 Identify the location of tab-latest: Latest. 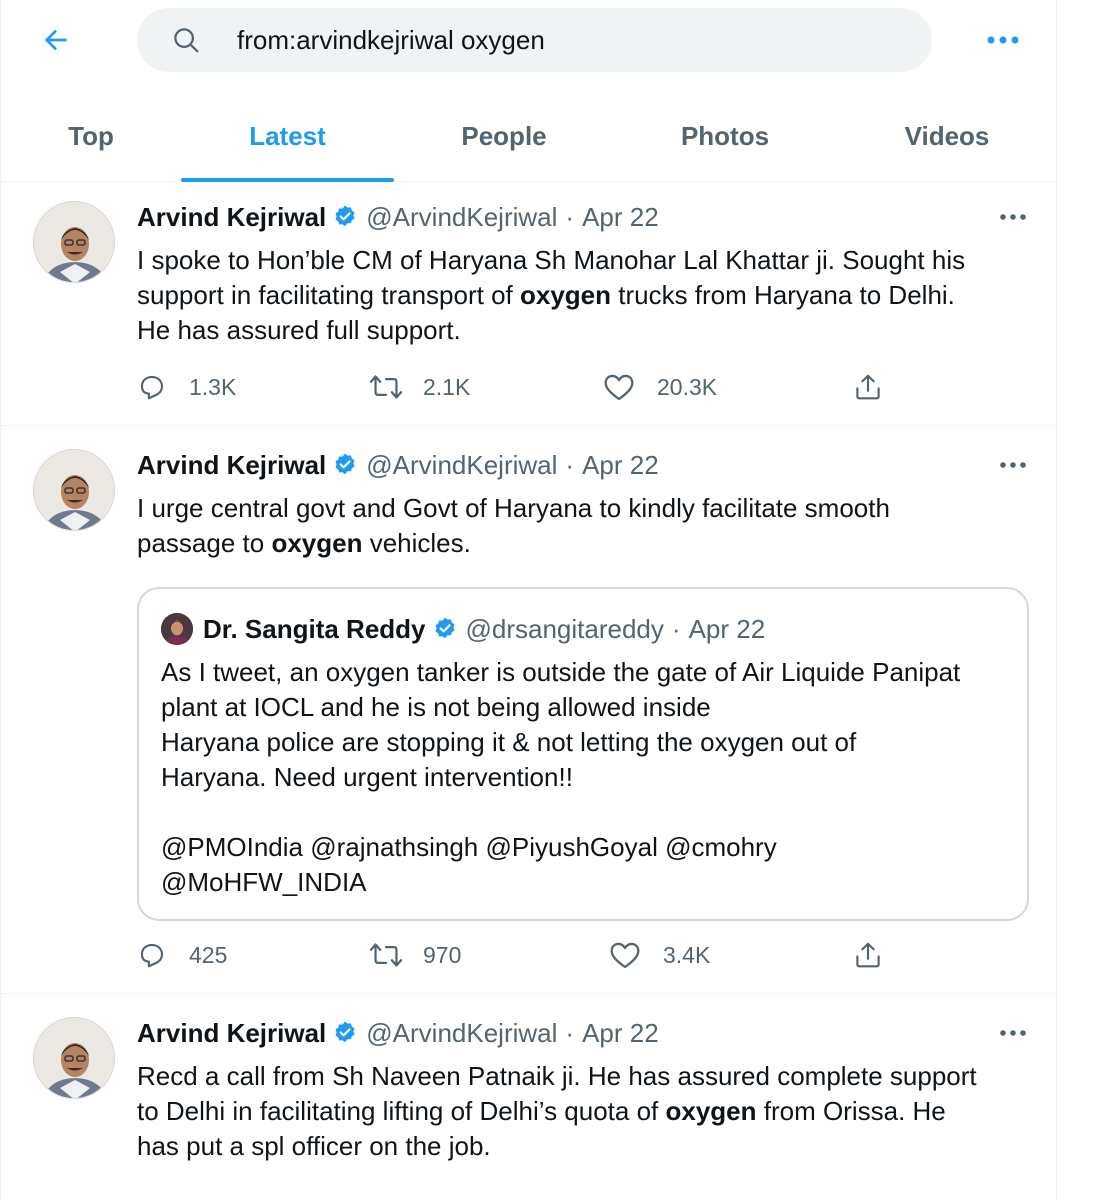
(287, 136).